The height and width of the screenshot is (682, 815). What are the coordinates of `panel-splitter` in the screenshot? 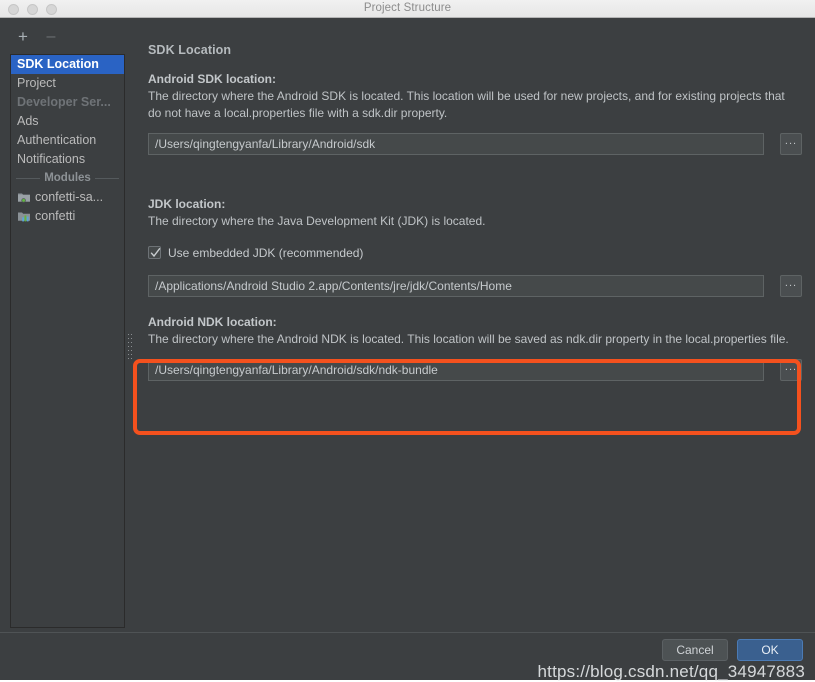 It's located at (131, 341).